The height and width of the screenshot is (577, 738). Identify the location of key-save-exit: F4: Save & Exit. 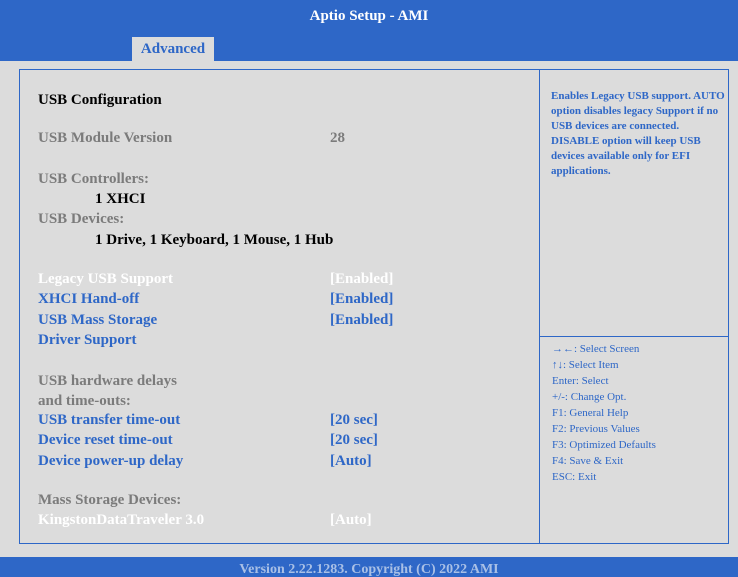
(588, 461).